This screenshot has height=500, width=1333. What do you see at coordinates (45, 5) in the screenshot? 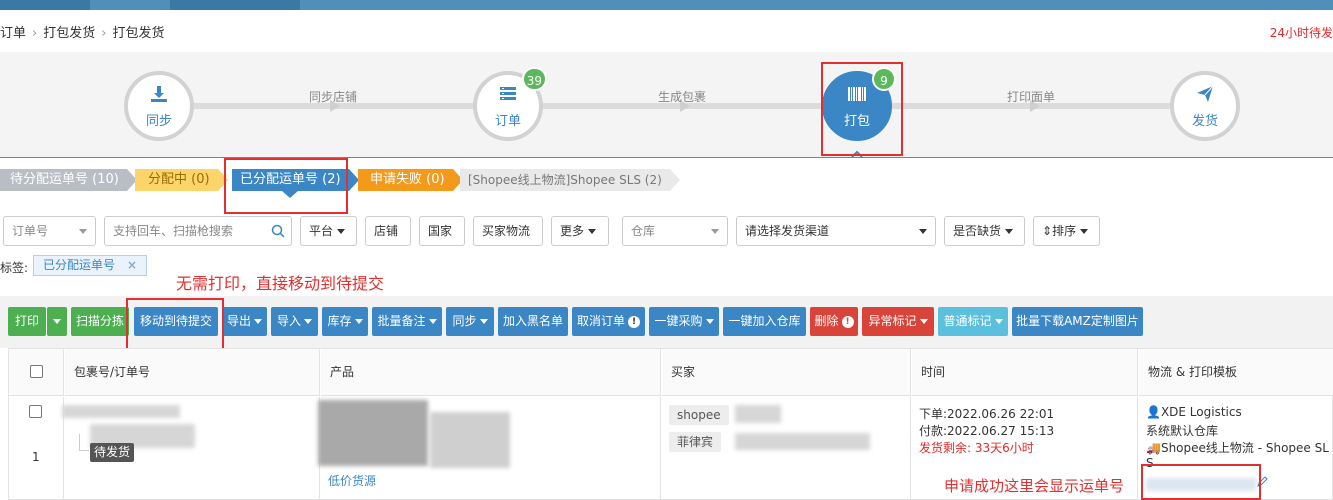
I see `top-nav-segment` at bounding box center [45, 5].